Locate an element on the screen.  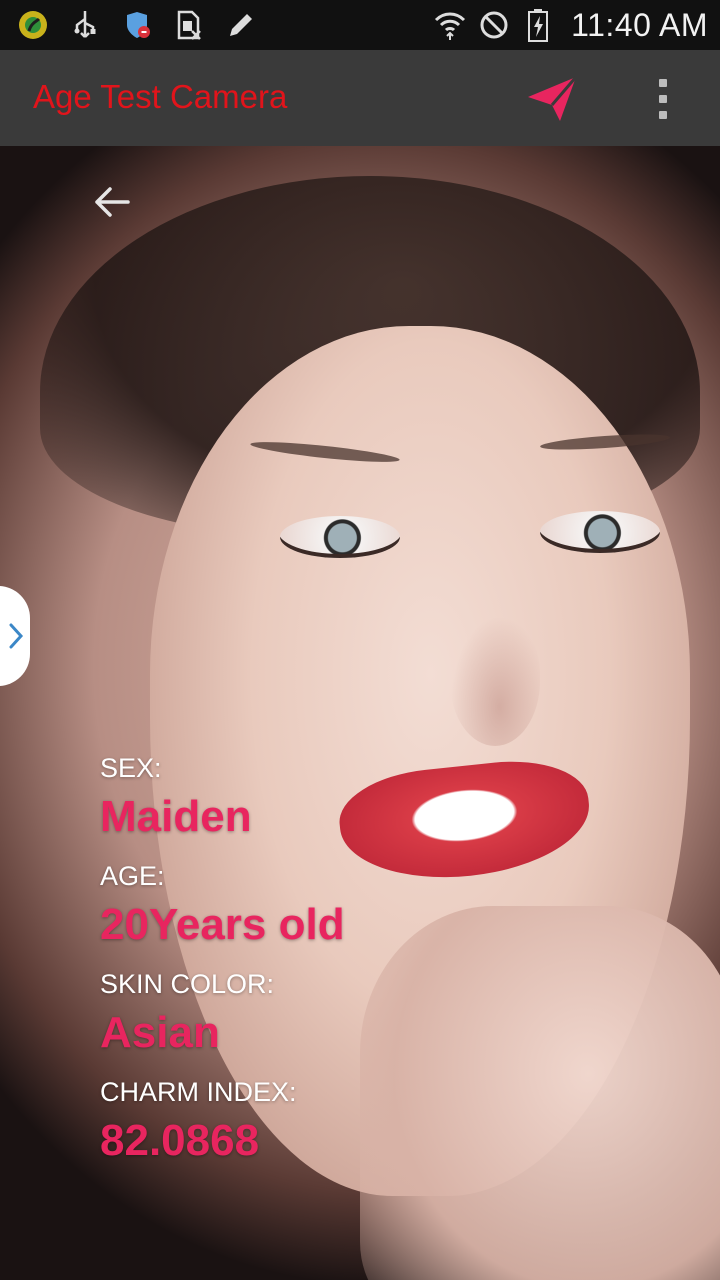
chevron-right-icon is located at coordinates (16, 636).